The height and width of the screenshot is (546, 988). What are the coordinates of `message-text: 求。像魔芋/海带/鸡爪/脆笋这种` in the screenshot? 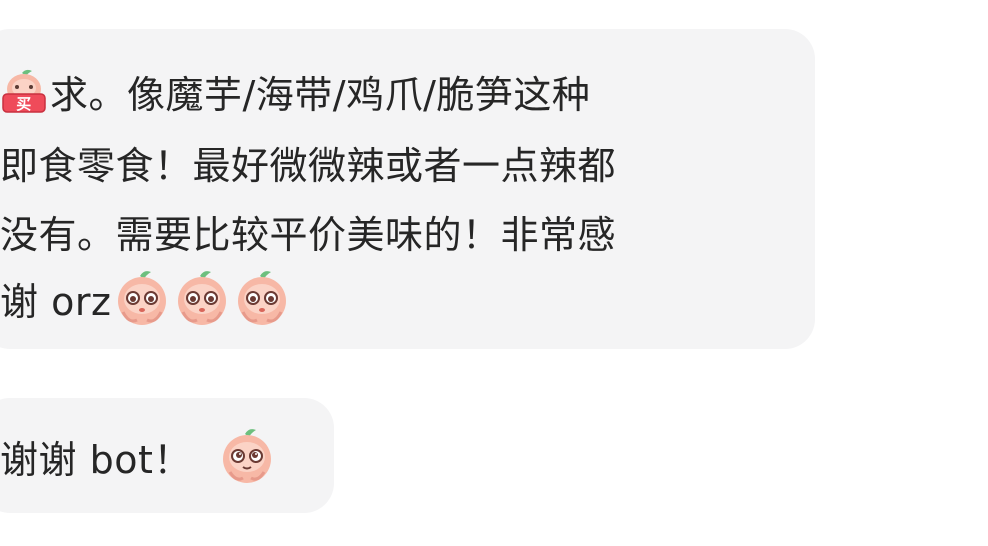 It's located at (320, 94).